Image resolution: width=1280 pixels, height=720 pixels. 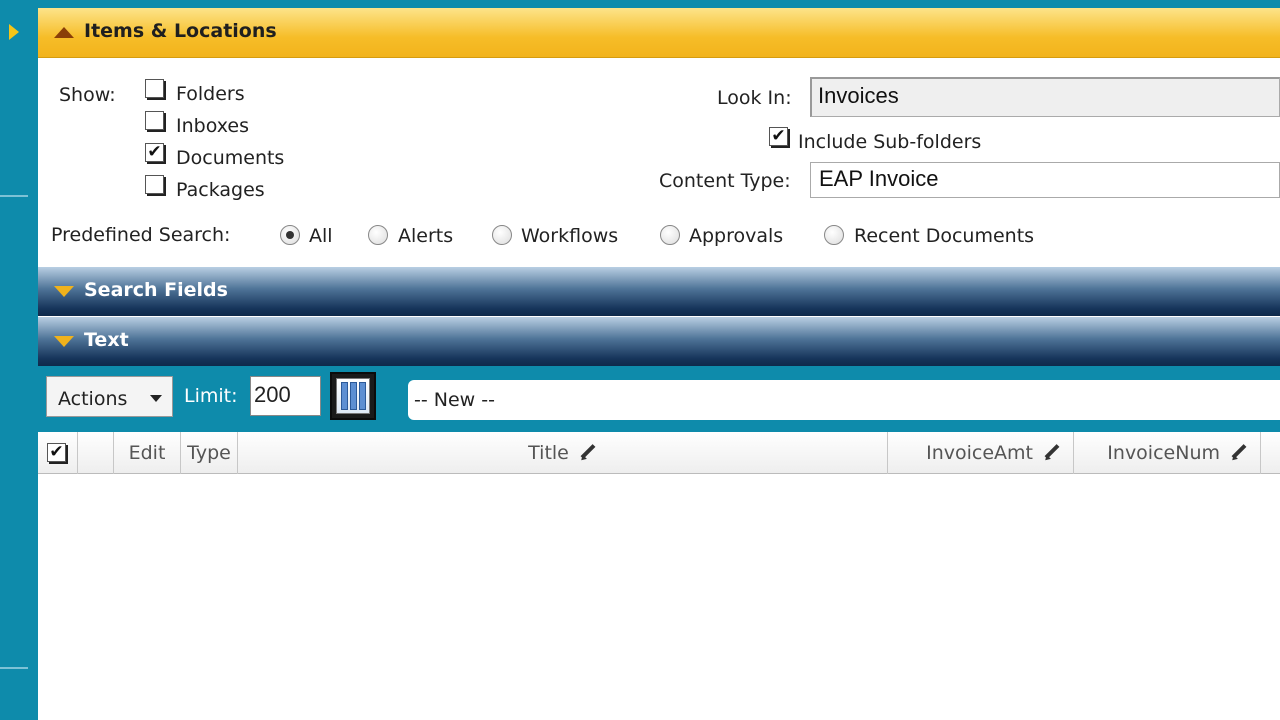 I want to click on radio-alerts-label: Alerts, so click(x=426, y=236).